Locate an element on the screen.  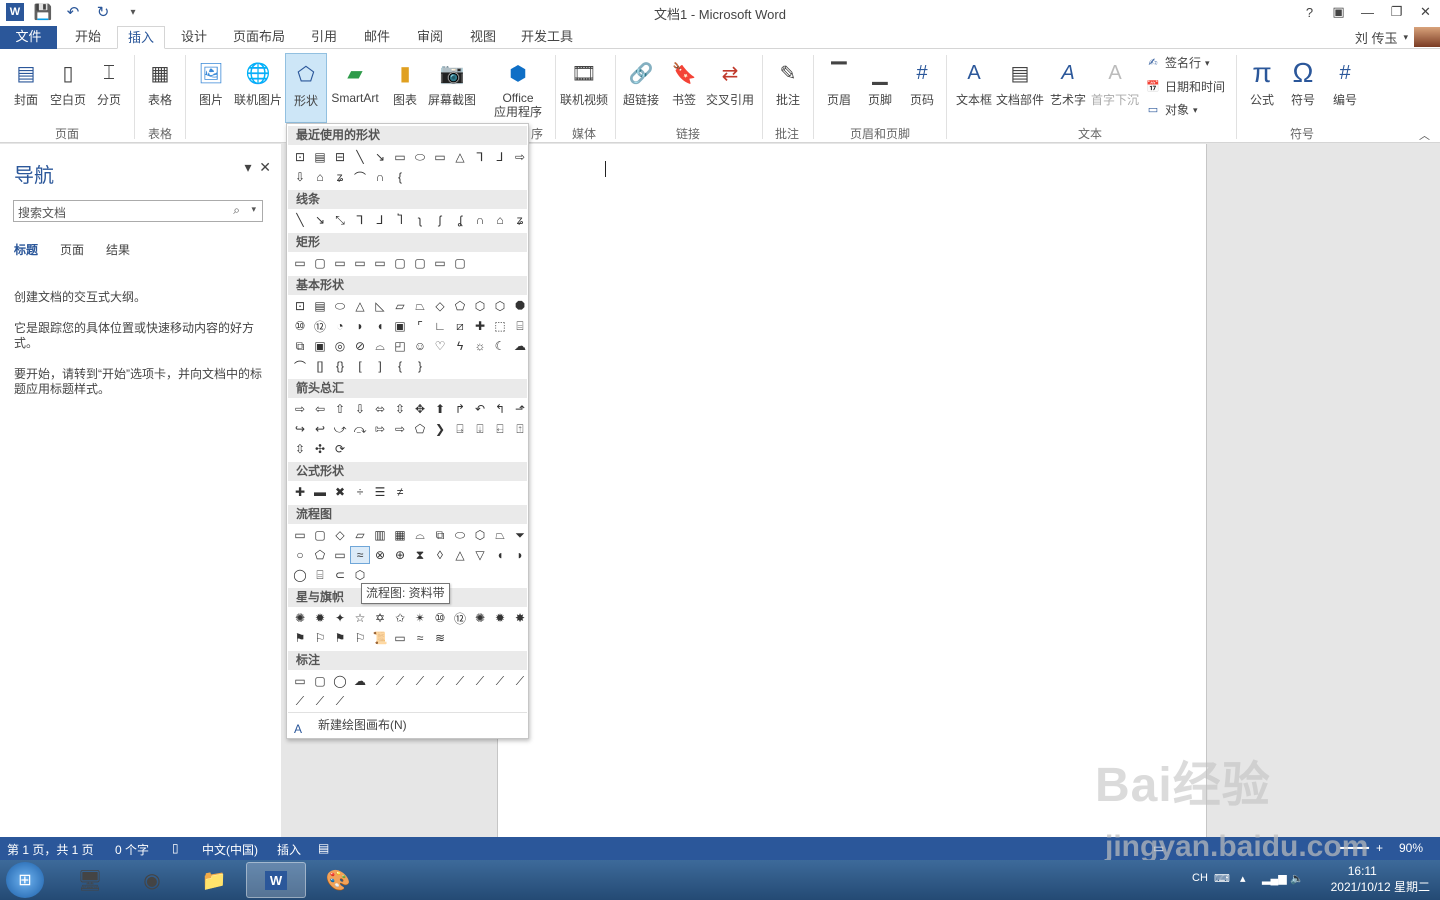
language-indicator: 中文(中国) is located at coordinates (230, 849).